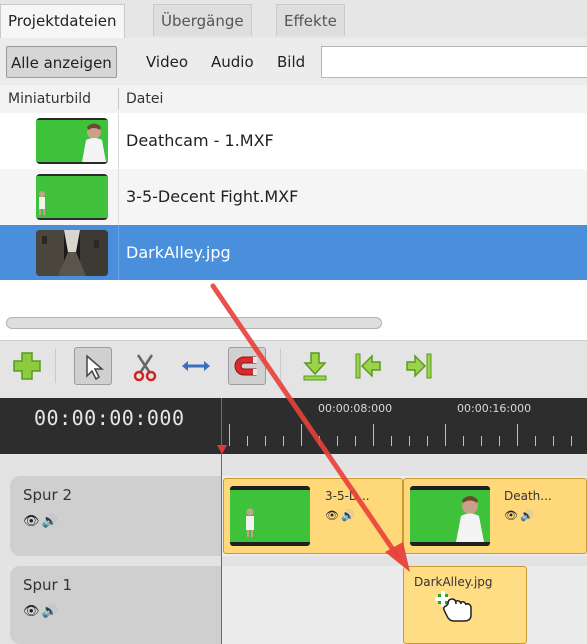 Image resolution: width=587 pixels, height=644 pixels. I want to click on filter-video-button: Video, so click(167, 62).